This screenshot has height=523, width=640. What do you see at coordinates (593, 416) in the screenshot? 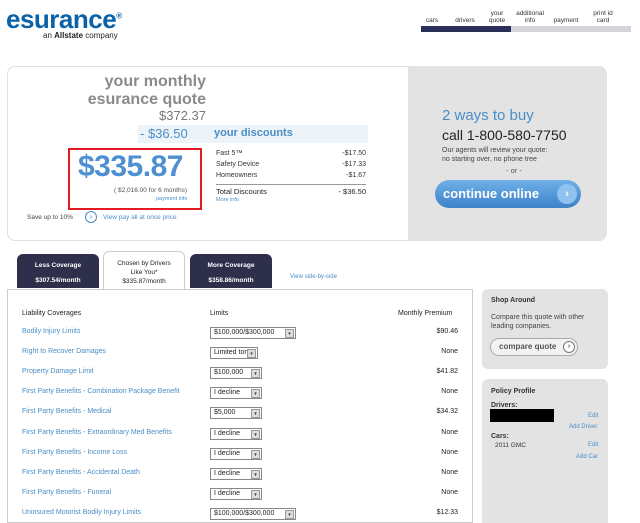
I see `edit-drivers-link: Edit` at bounding box center [593, 416].